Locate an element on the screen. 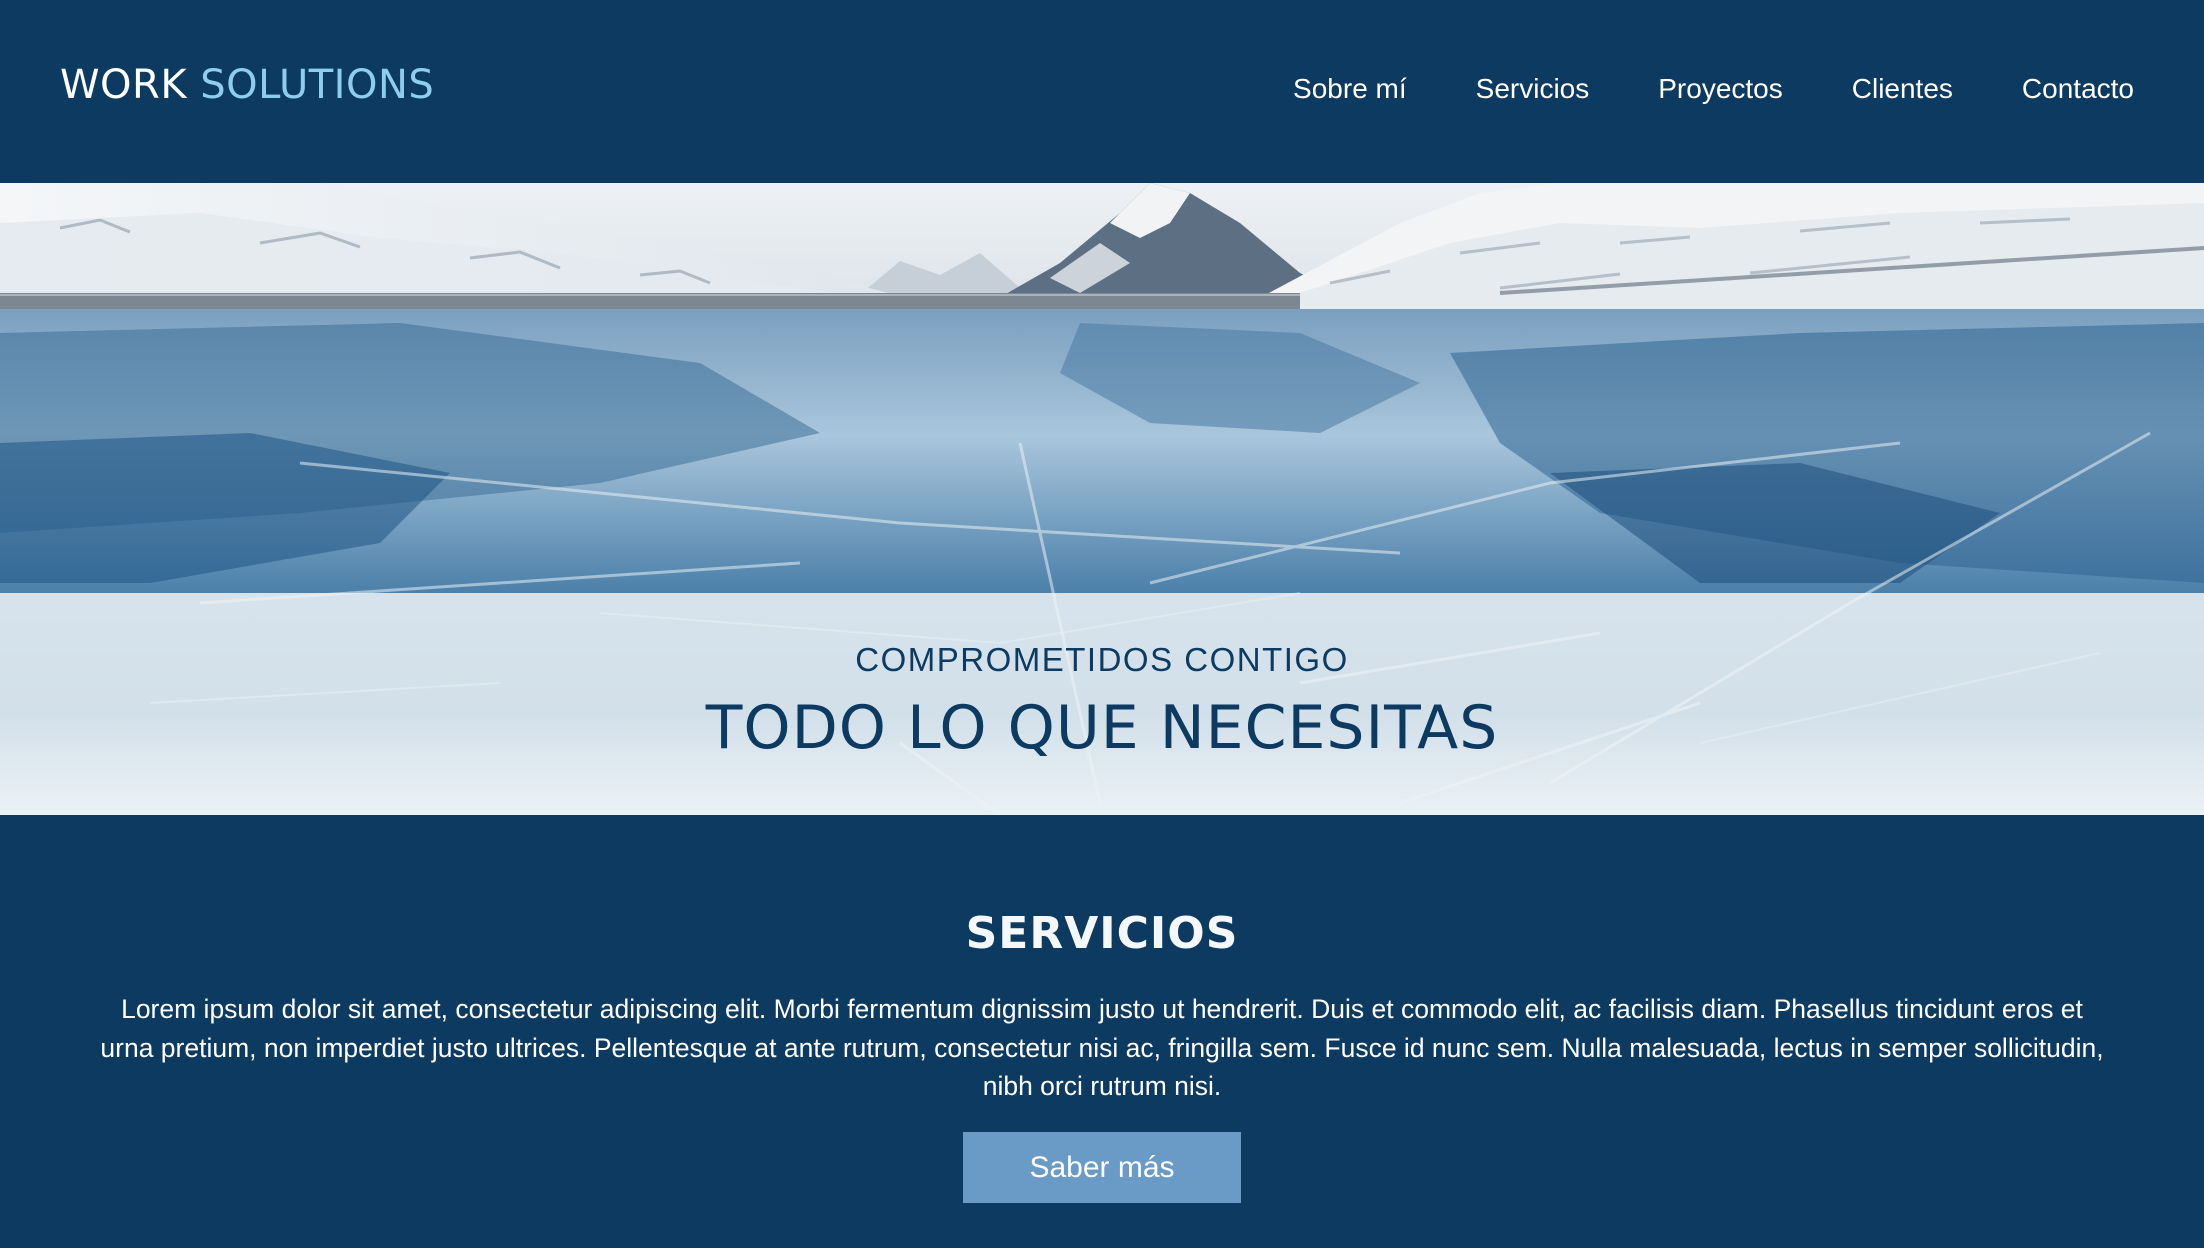  brand-word-solutions: SOLUTIONS is located at coordinates (317, 85).